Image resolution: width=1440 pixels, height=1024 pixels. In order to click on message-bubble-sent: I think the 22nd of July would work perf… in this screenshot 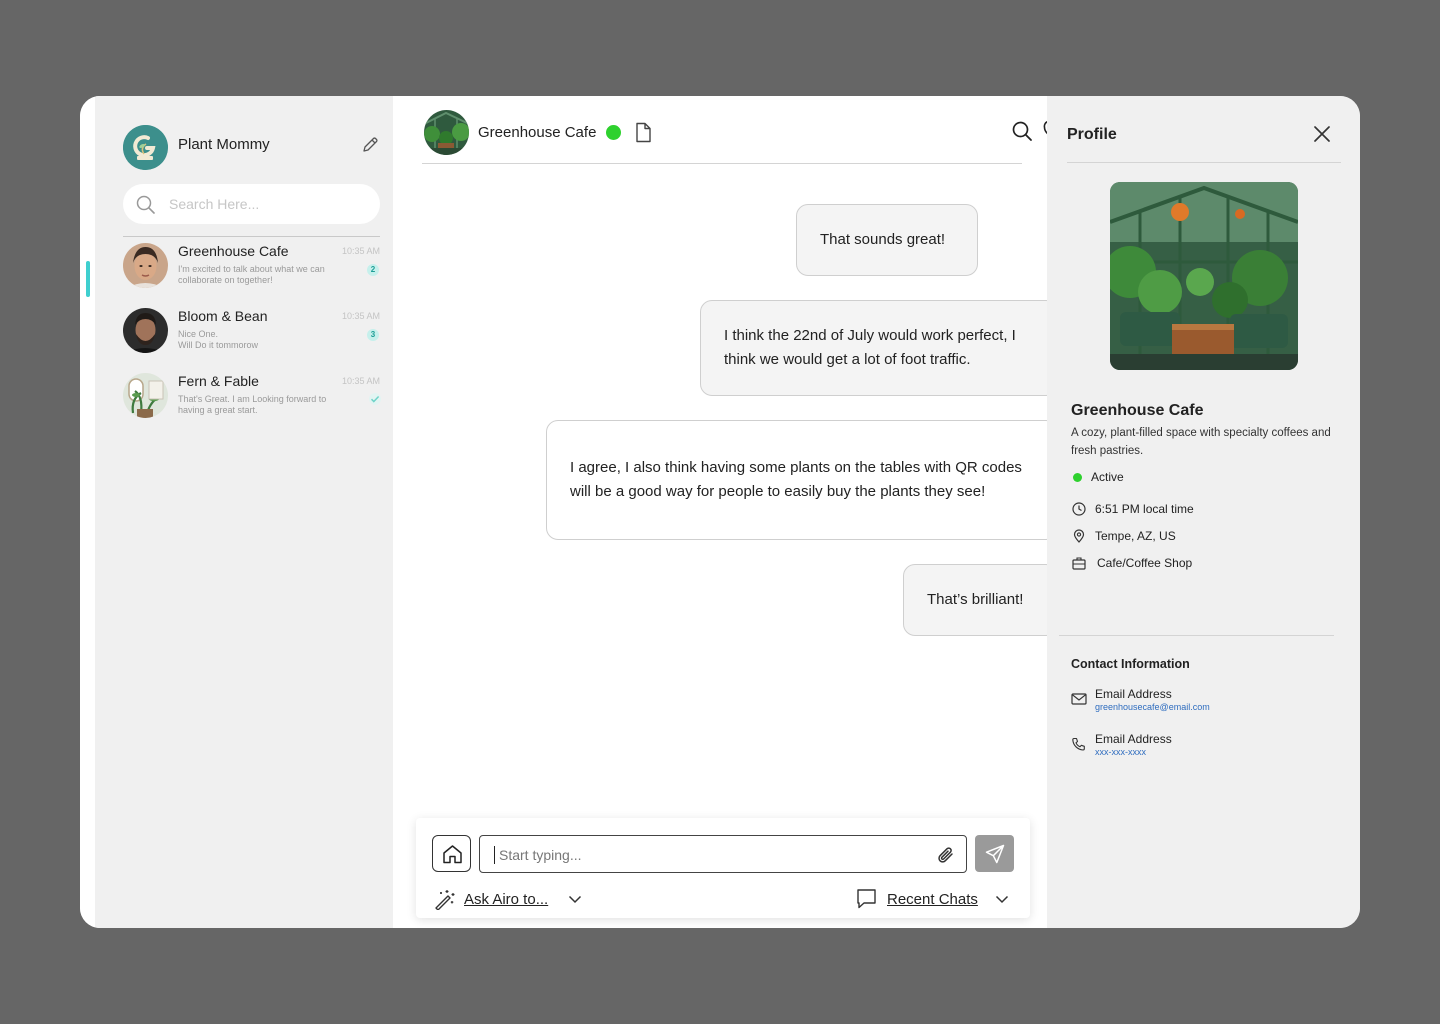, I will do `click(879, 348)`.